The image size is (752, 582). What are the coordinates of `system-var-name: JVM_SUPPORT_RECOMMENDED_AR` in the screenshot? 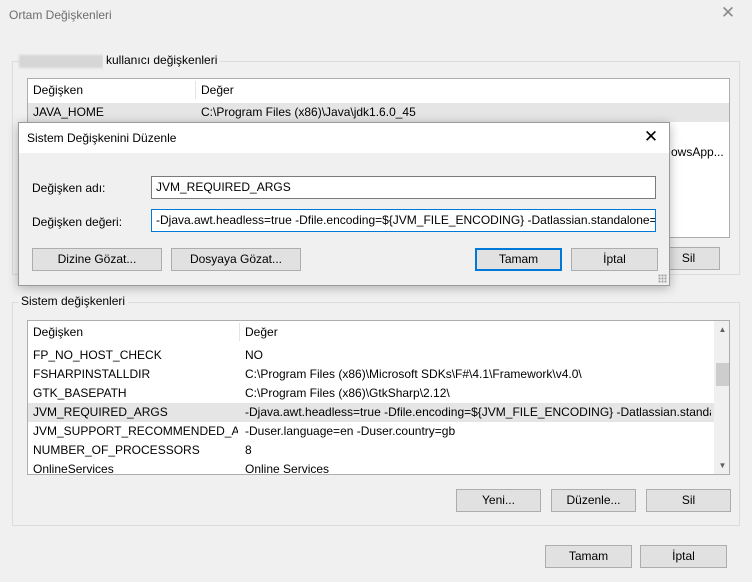 It's located at (135, 431).